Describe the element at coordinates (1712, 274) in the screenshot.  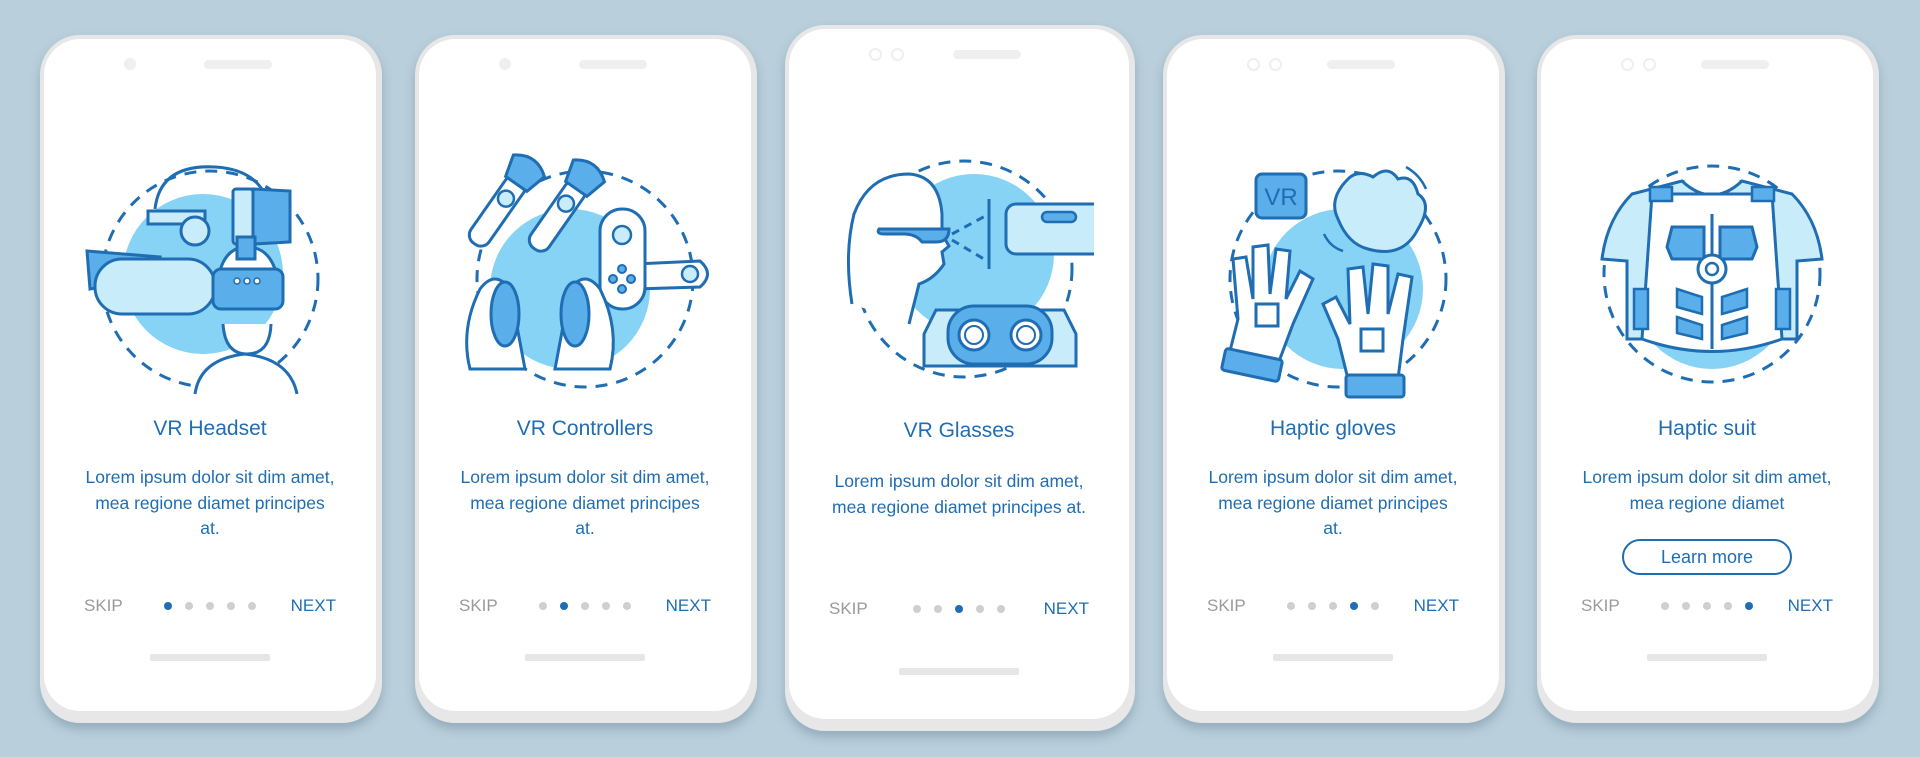
I see `haptic-suit-icon` at that location.